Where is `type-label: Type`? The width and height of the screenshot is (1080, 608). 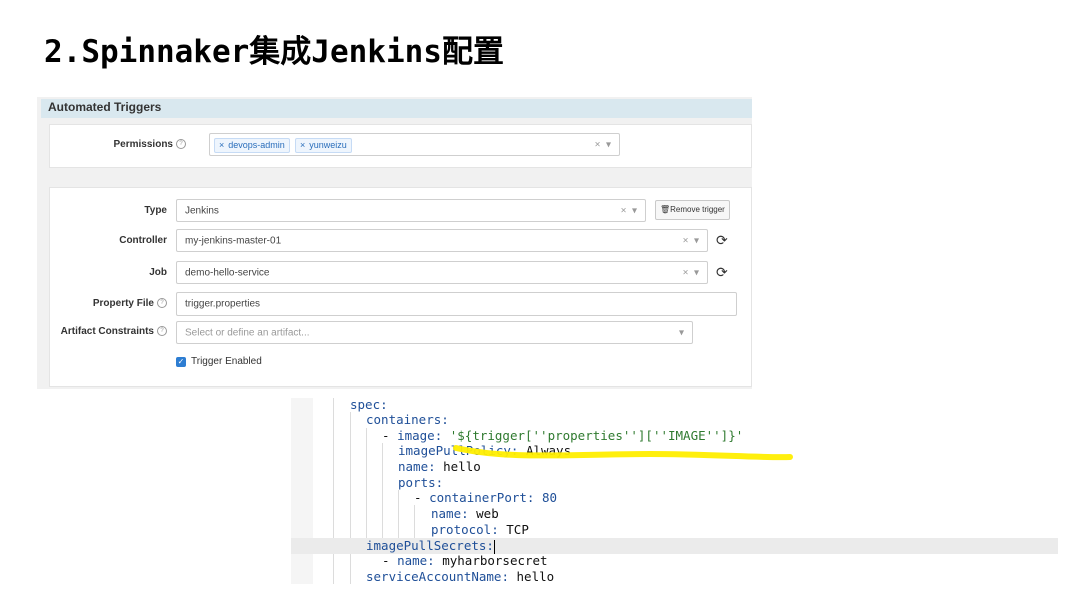
type-label: Type is located at coordinates (155, 210).